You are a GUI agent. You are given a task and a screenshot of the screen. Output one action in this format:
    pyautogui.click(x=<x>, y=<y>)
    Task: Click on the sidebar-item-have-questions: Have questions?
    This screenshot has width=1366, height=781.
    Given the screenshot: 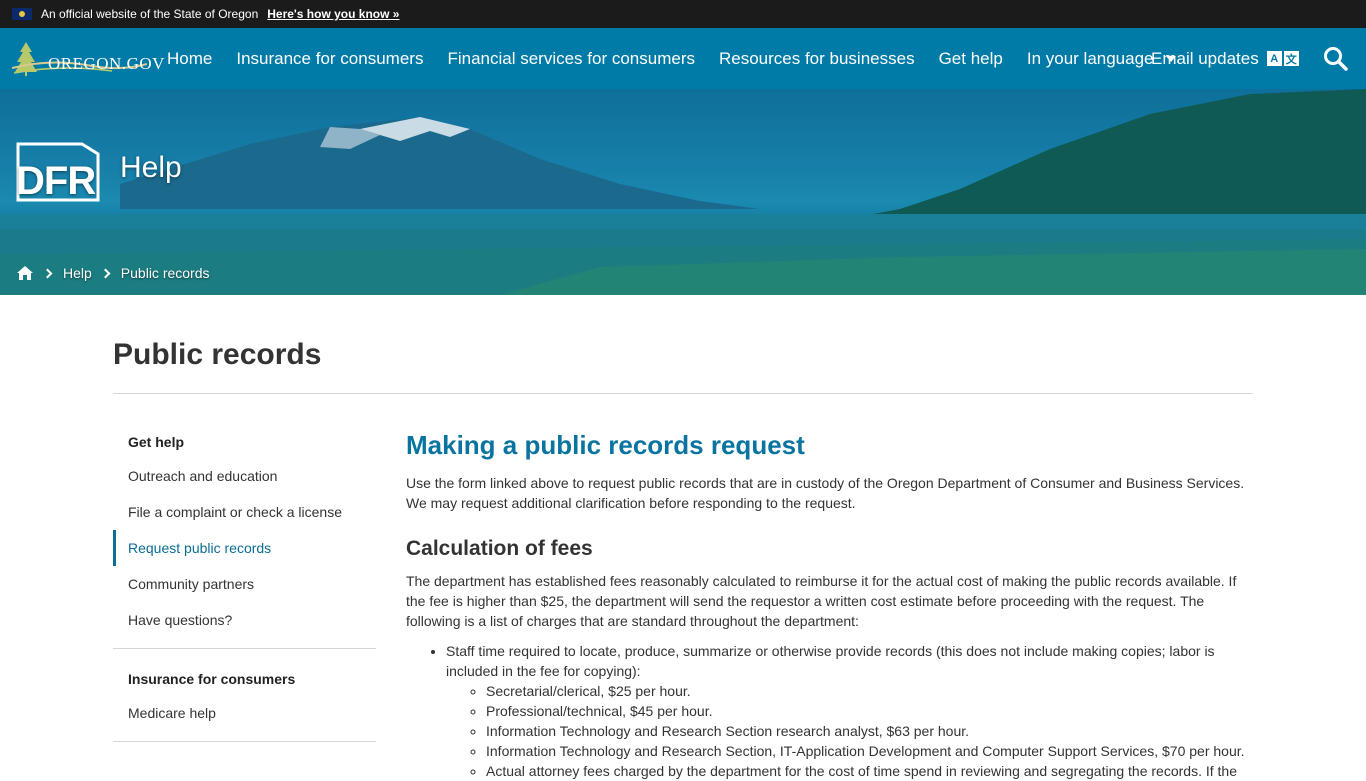 What is the action you would take?
    pyautogui.click(x=244, y=620)
    